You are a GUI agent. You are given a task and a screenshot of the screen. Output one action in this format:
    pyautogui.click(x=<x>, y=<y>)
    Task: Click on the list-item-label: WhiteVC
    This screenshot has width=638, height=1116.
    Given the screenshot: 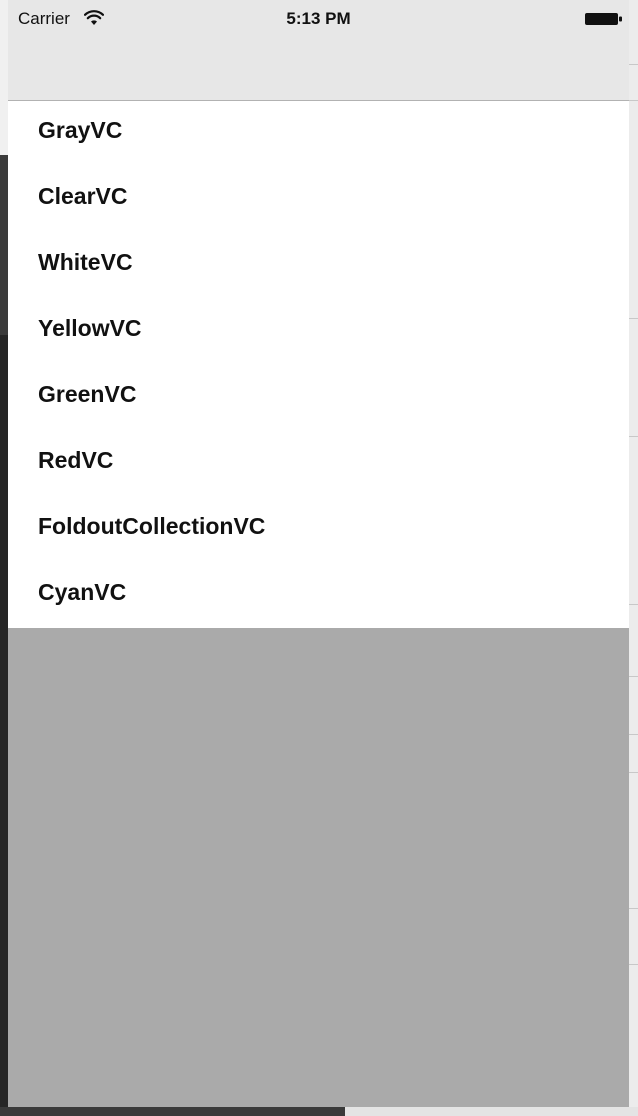 What is the action you would take?
    pyautogui.click(x=85, y=262)
    